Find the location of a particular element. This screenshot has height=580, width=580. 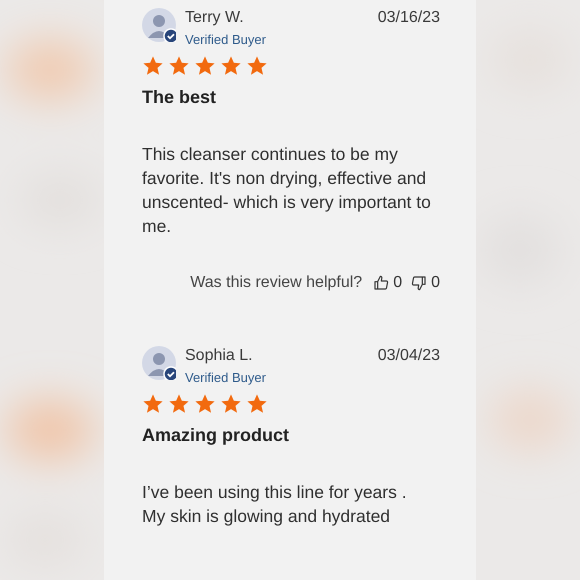

review-text: I’ve been using this line for years . My skin is glowing and hydrated is located at coordinates (275, 504).